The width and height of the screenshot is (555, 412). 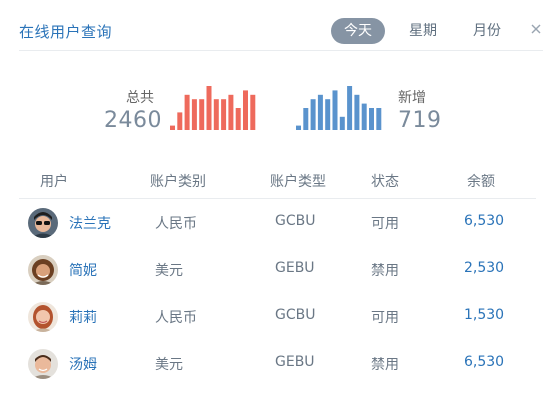 I want to click on column-balance: 余额, so click(x=481, y=182).